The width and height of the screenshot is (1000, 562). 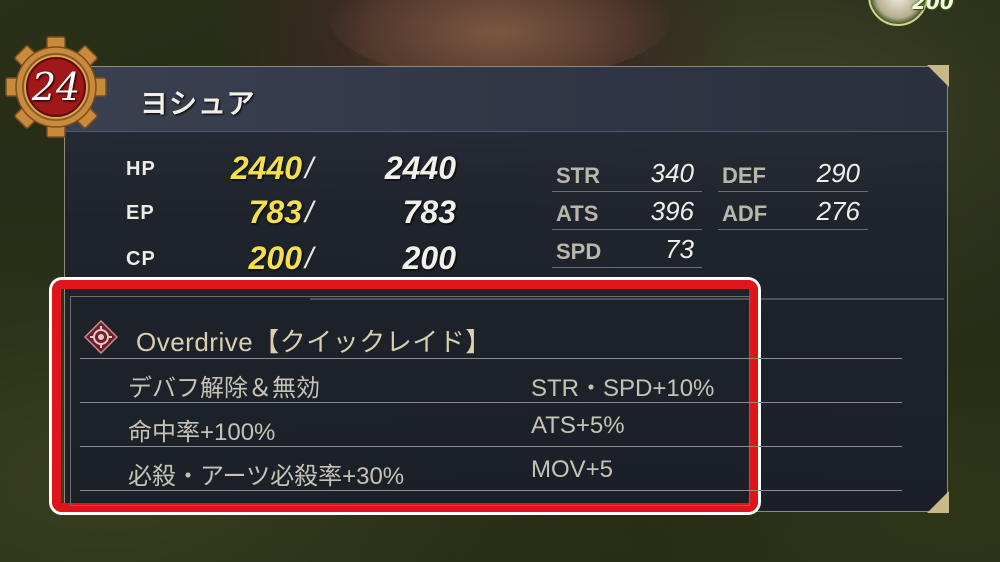 I want to click on adf-underline, so click(x=793, y=229).